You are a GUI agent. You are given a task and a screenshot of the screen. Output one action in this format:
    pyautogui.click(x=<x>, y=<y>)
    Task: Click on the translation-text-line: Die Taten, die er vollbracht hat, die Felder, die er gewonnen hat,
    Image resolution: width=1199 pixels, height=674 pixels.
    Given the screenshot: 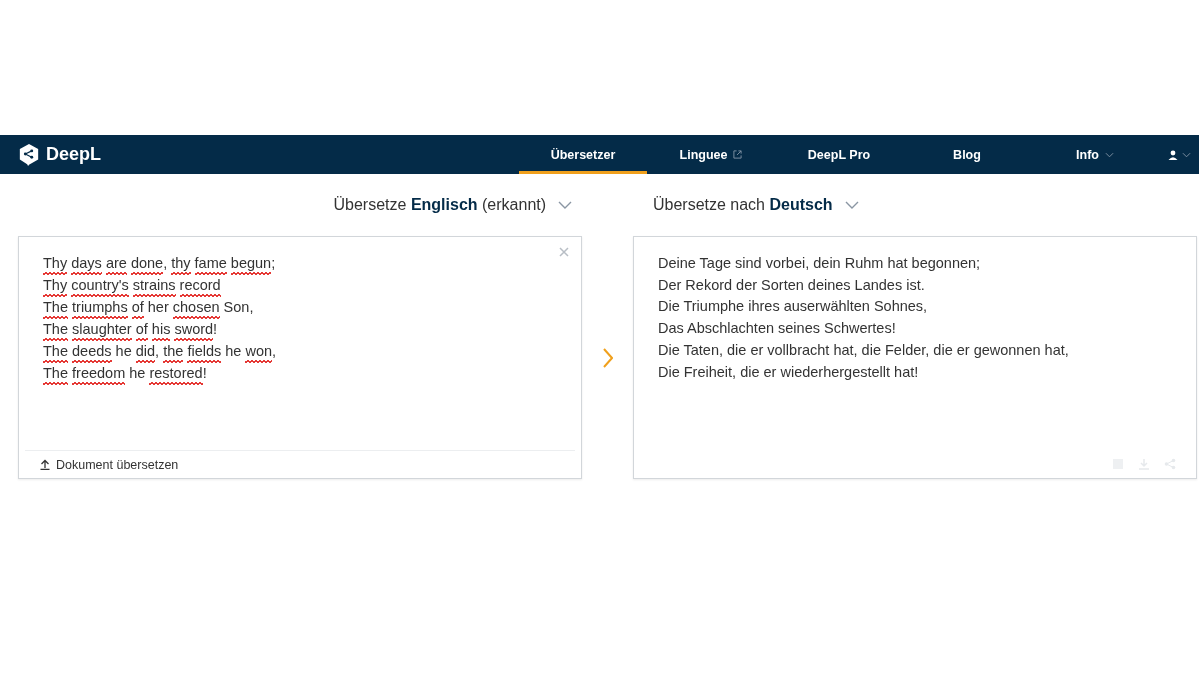 What is the action you would take?
    pyautogui.click(x=863, y=350)
    